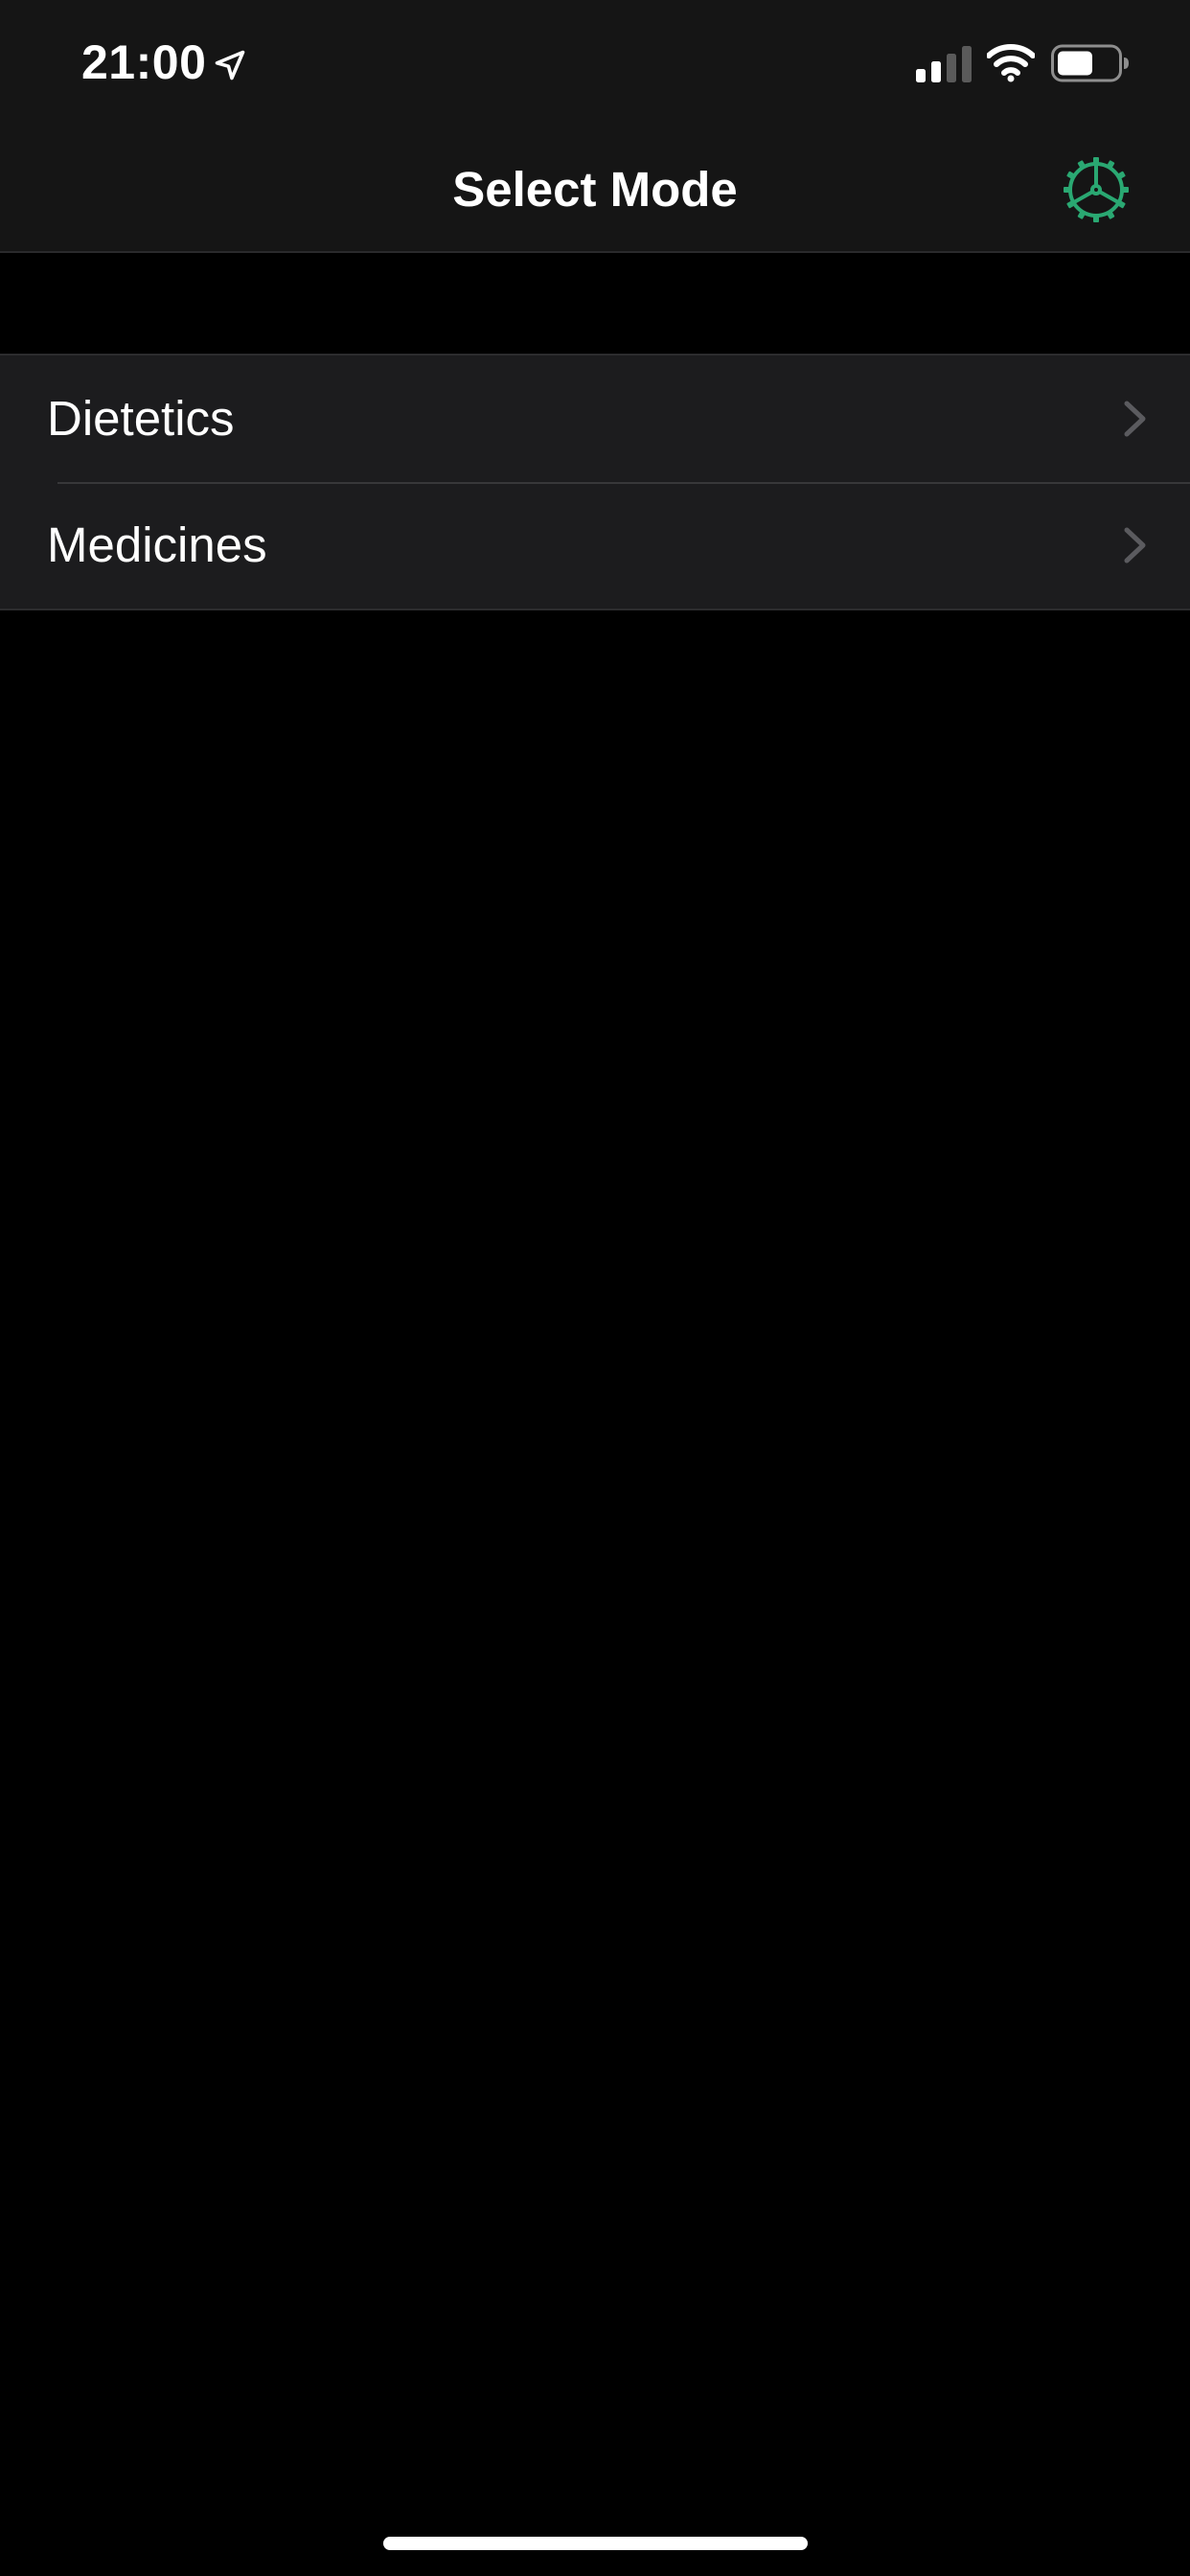 The height and width of the screenshot is (2576, 1190). I want to click on settings-button, so click(1097, 189).